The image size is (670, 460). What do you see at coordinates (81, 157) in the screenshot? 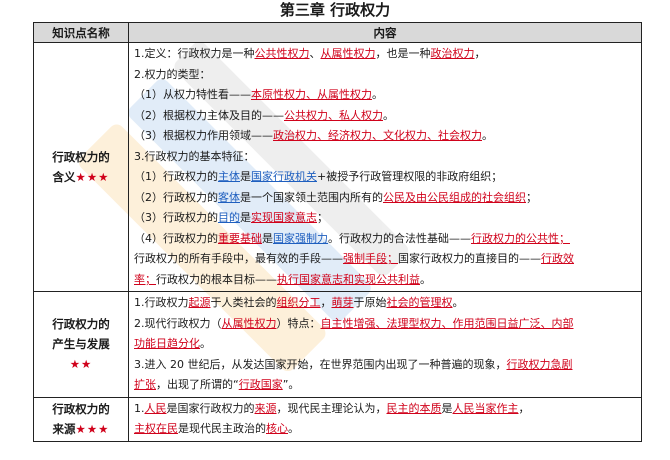
I see `topic-name-line: 行政权力的` at bounding box center [81, 157].